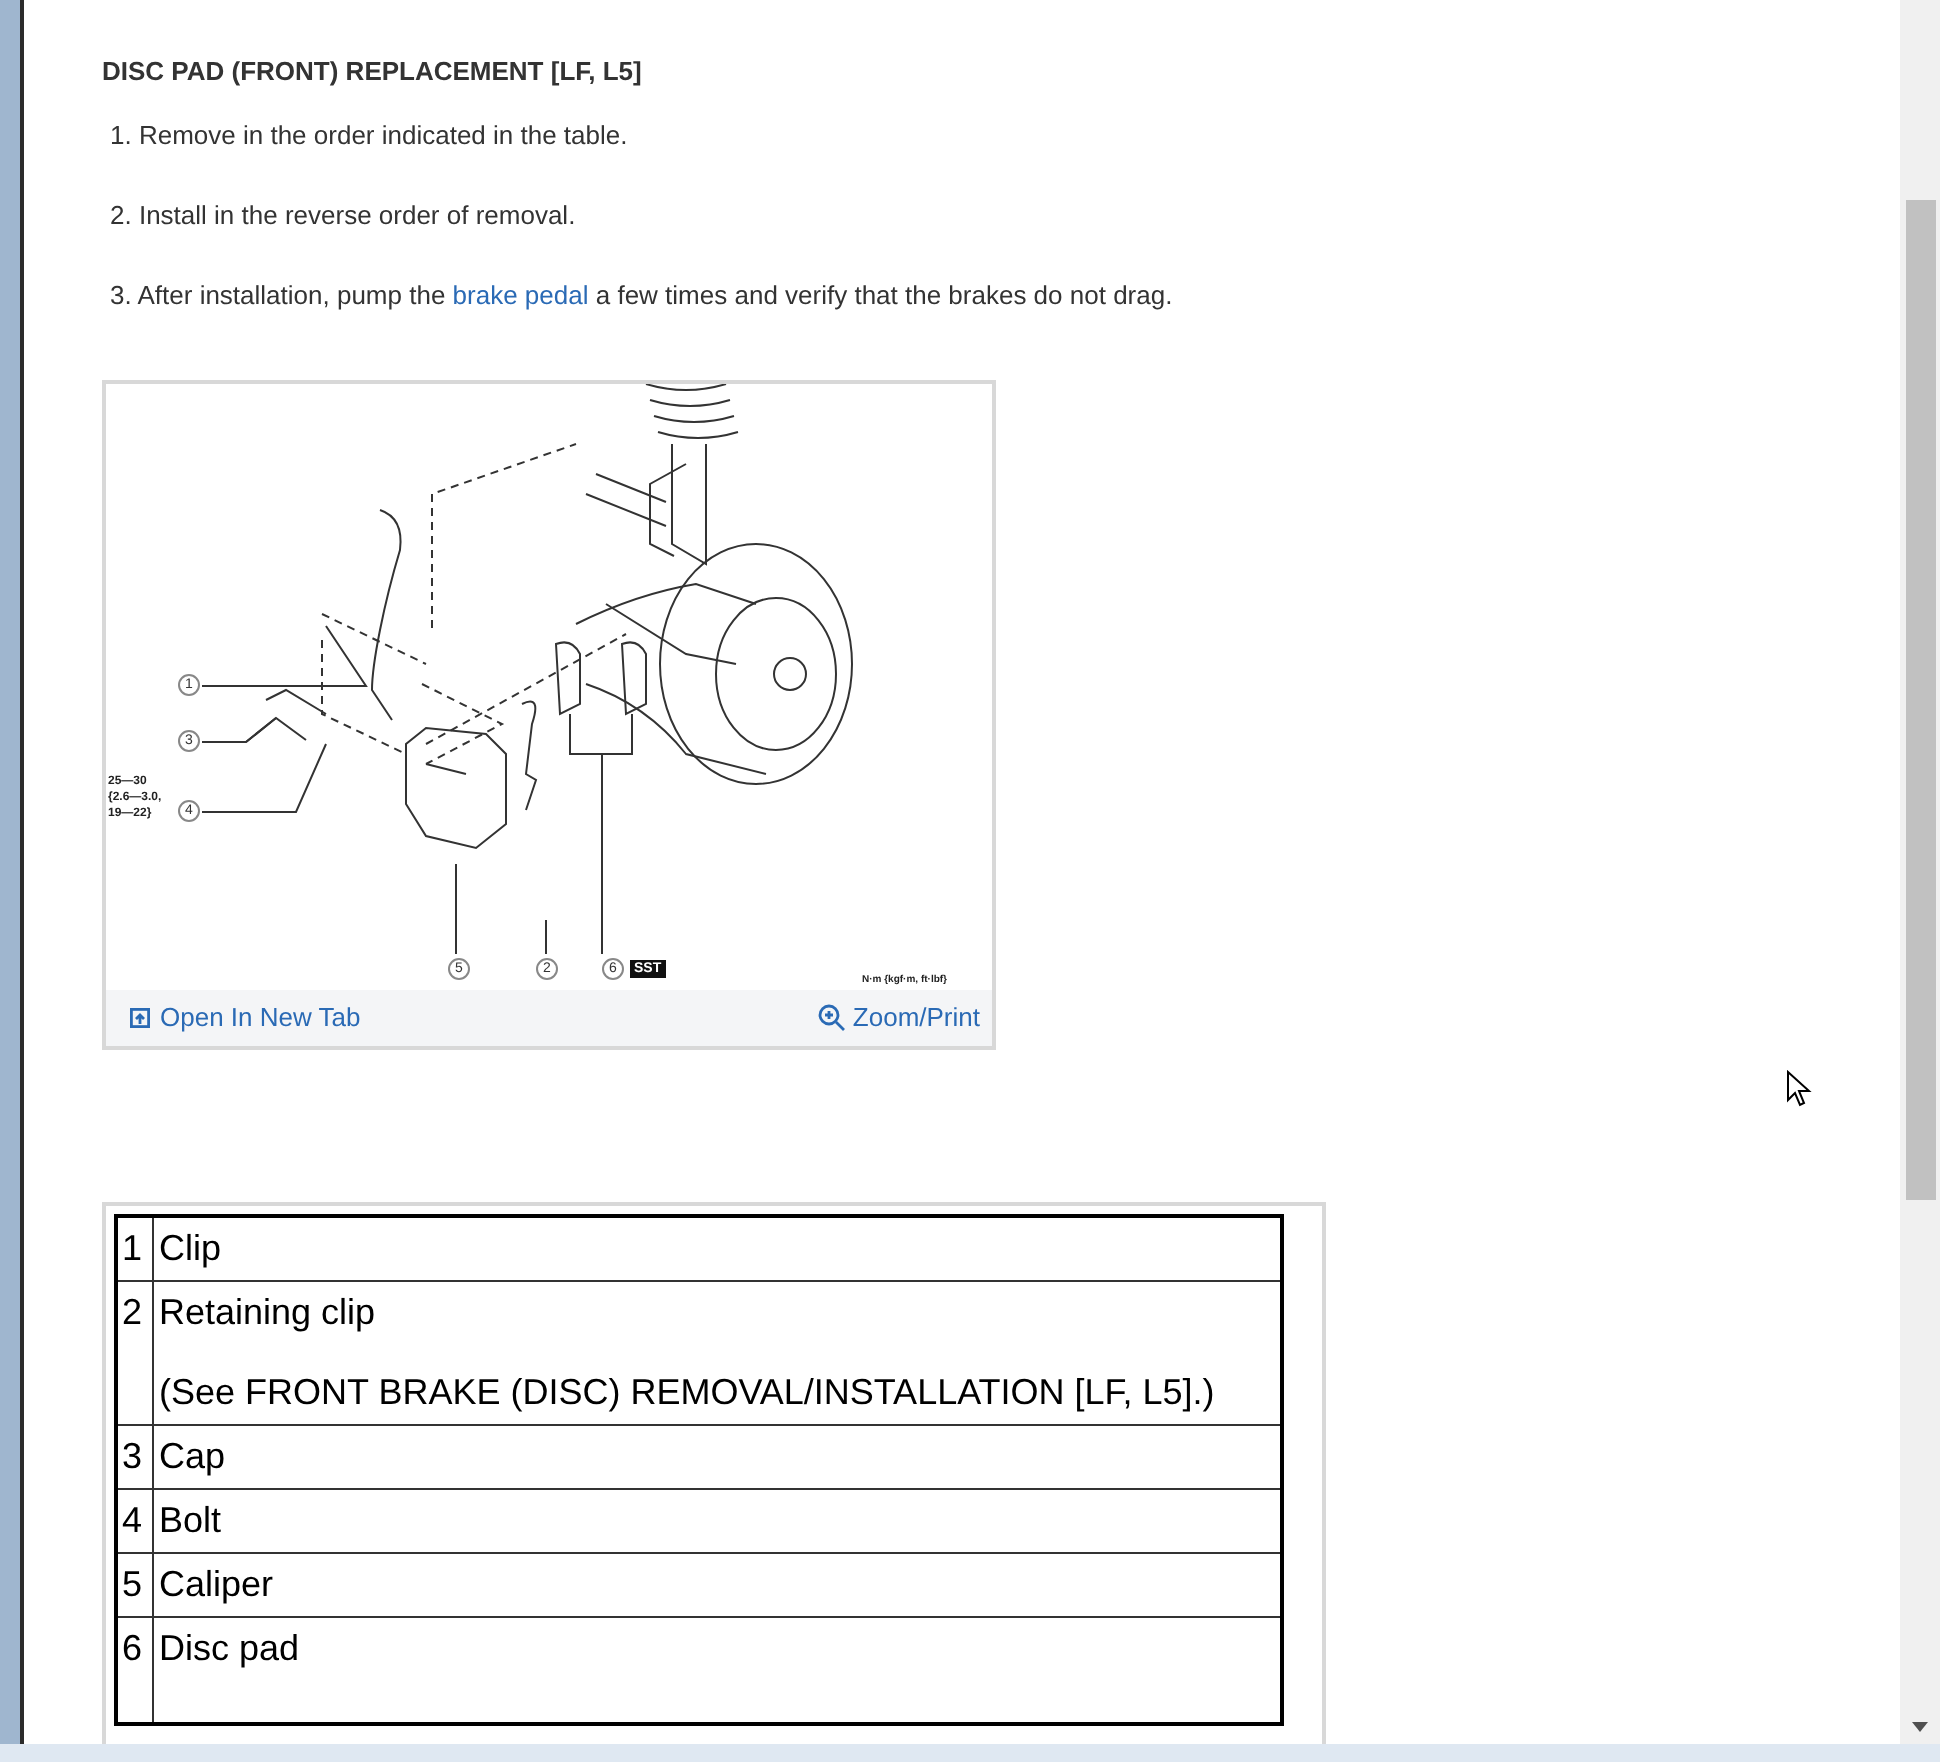 The width and height of the screenshot is (1940, 1762). What do you see at coordinates (1920, 1727) in the screenshot?
I see `scroll-down-arrow-icon` at bounding box center [1920, 1727].